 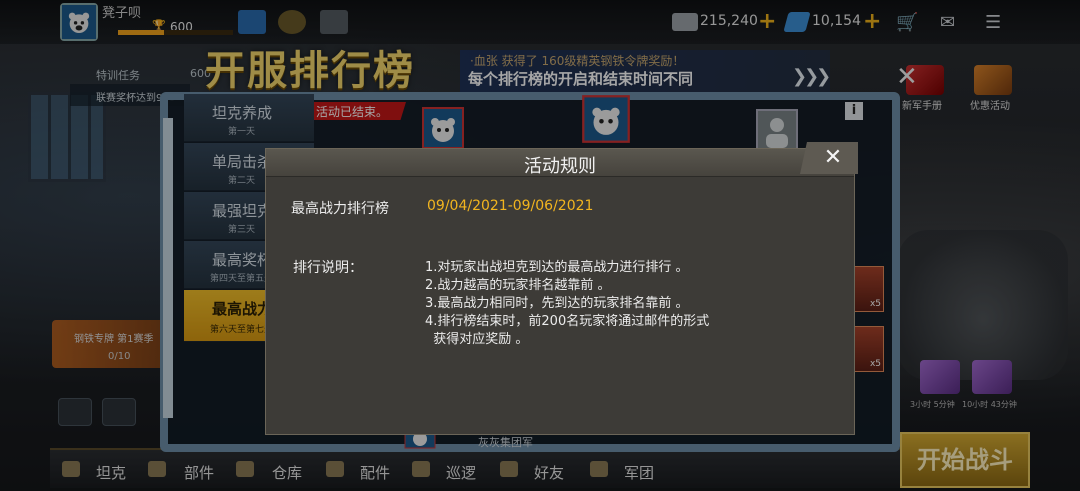 What do you see at coordinates (560, 166) in the screenshot?
I see `dialog-title: 活动规则` at bounding box center [560, 166].